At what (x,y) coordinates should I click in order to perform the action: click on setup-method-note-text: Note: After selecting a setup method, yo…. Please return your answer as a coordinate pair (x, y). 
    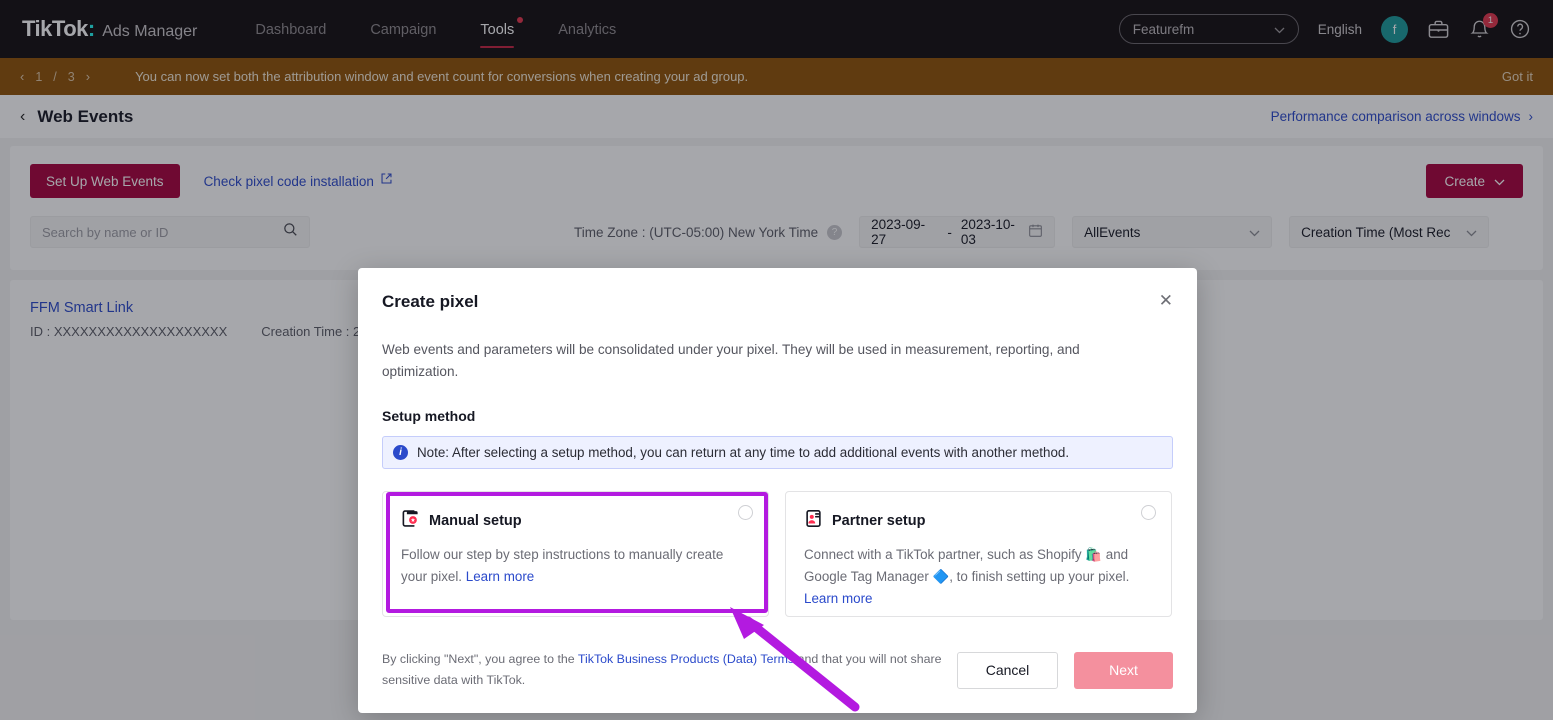
    Looking at the image, I should click on (743, 452).